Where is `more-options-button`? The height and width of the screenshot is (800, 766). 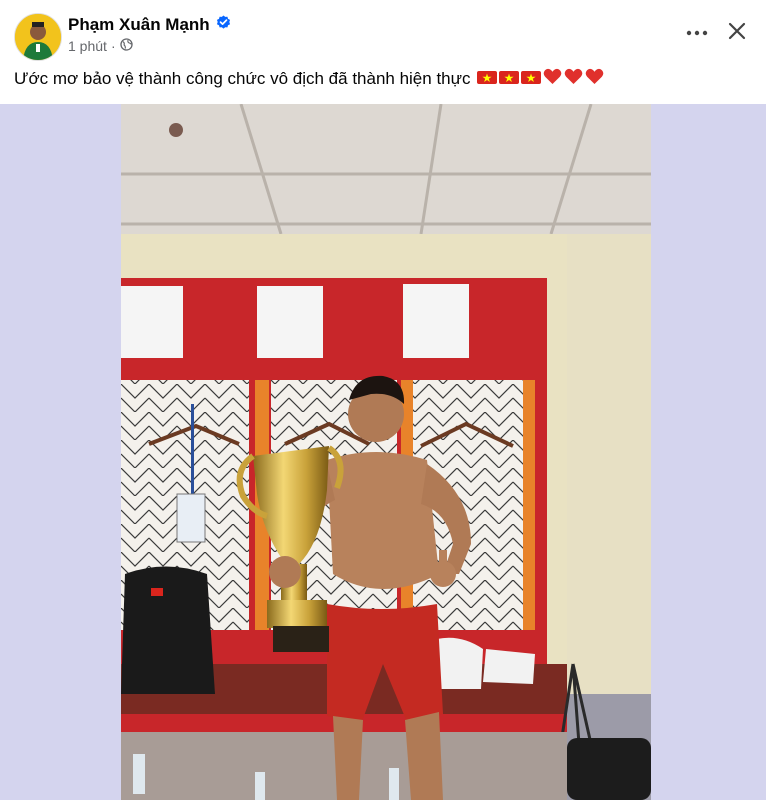 more-options-button is located at coordinates (697, 32).